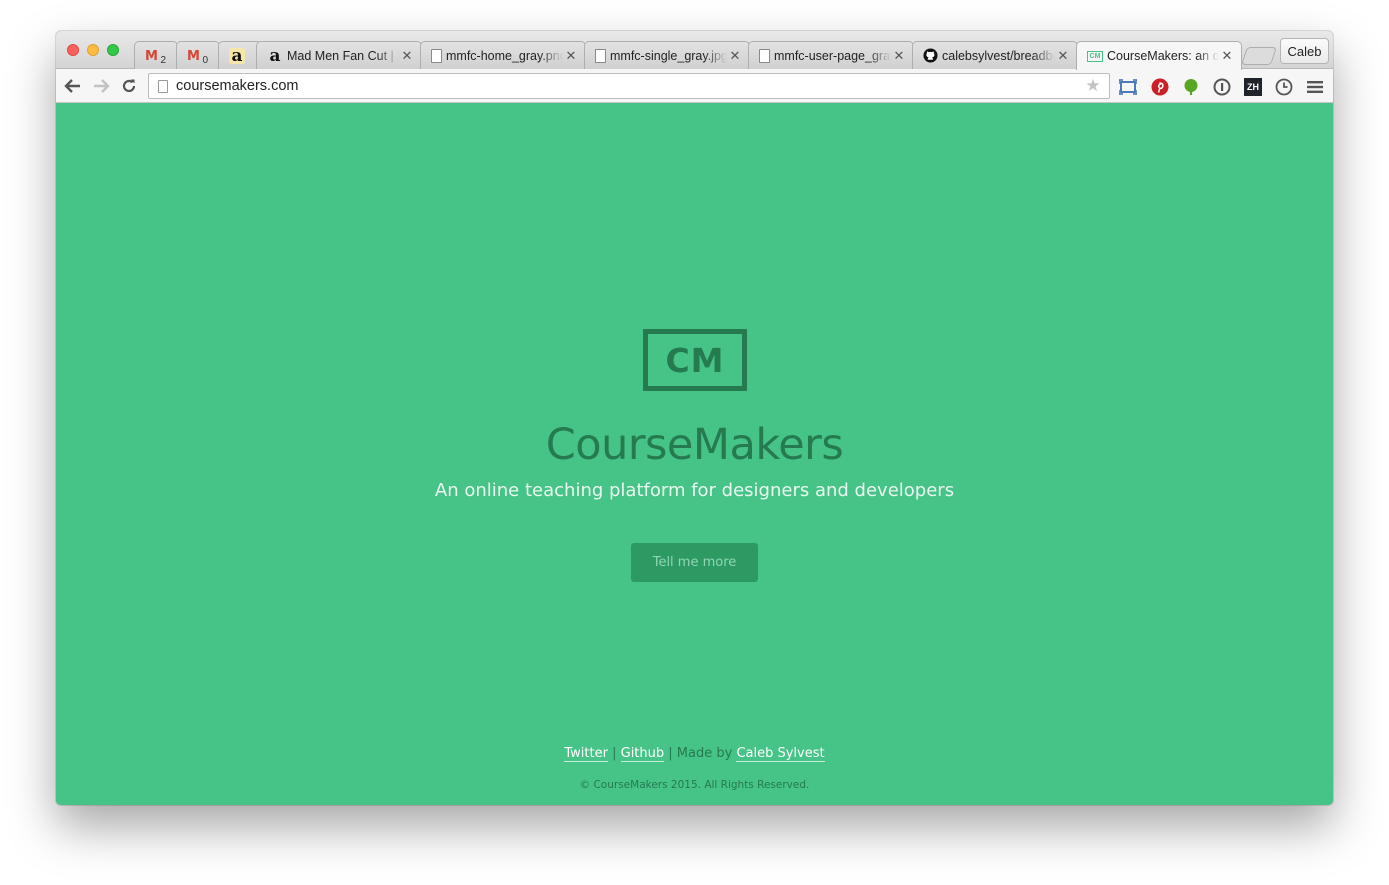  I want to click on gmail-icon: M0, so click(197, 57).